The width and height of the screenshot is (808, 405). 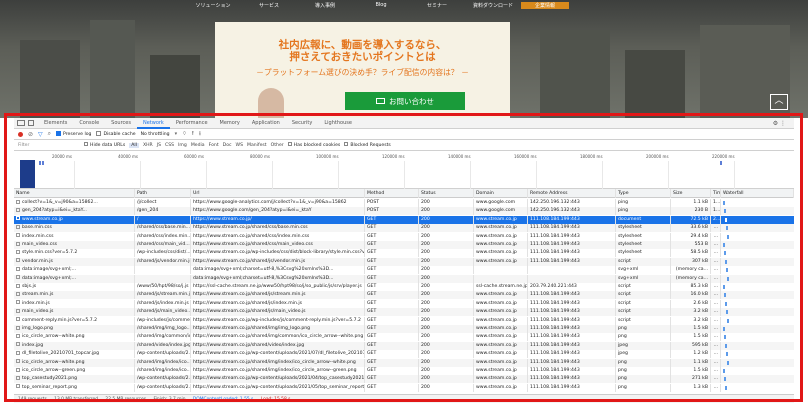 What do you see at coordinates (239, 145) in the screenshot?
I see `filter-type-ws: WS` at bounding box center [239, 145].